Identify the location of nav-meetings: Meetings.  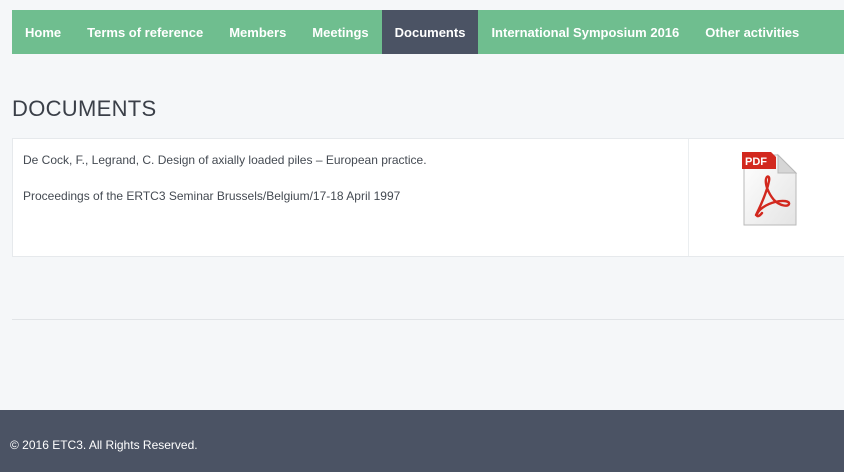
(340, 32).